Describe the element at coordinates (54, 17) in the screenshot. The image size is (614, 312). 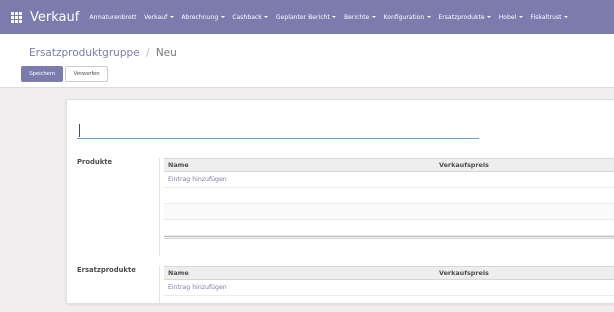
I see `app-brand: Verkauf` at that location.